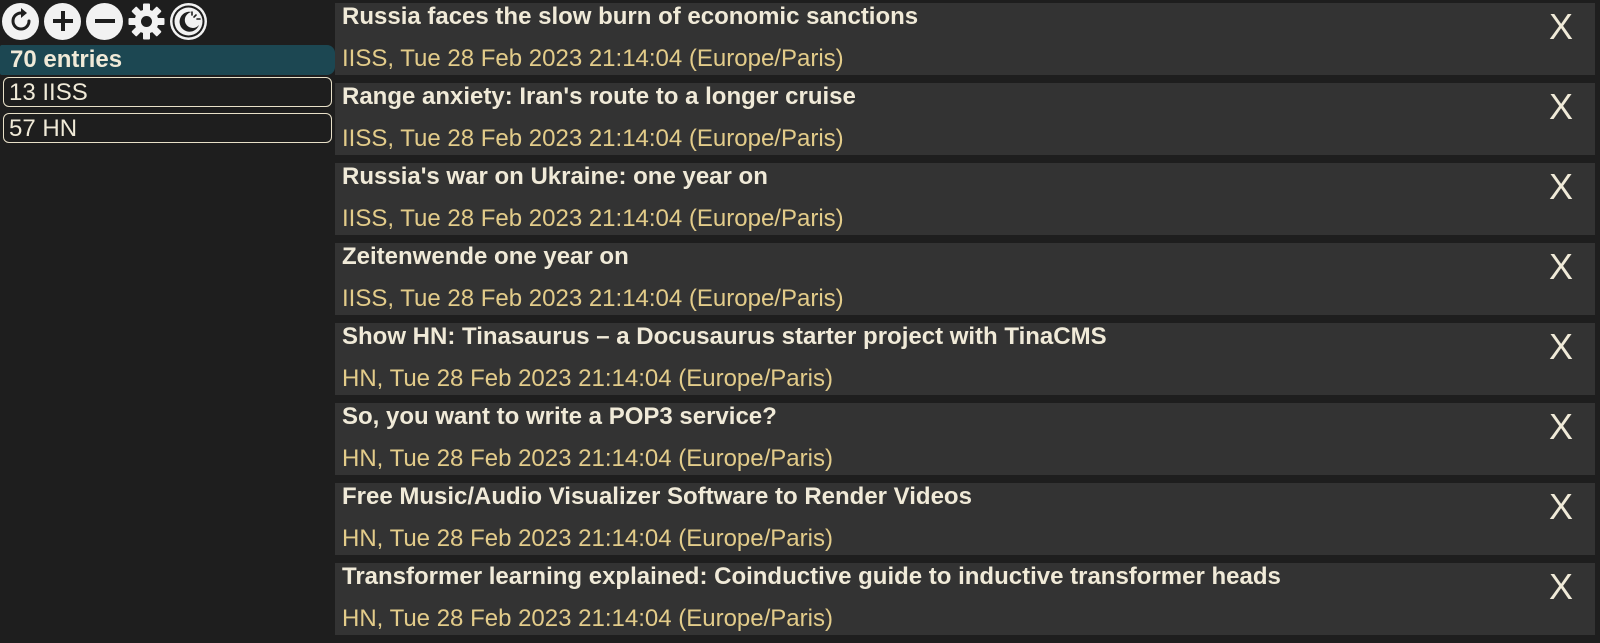 This screenshot has height=643, width=1600. Describe the element at coordinates (167, 128) in the screenshot. I see `feed-item-hn: 57 HN` at that location.